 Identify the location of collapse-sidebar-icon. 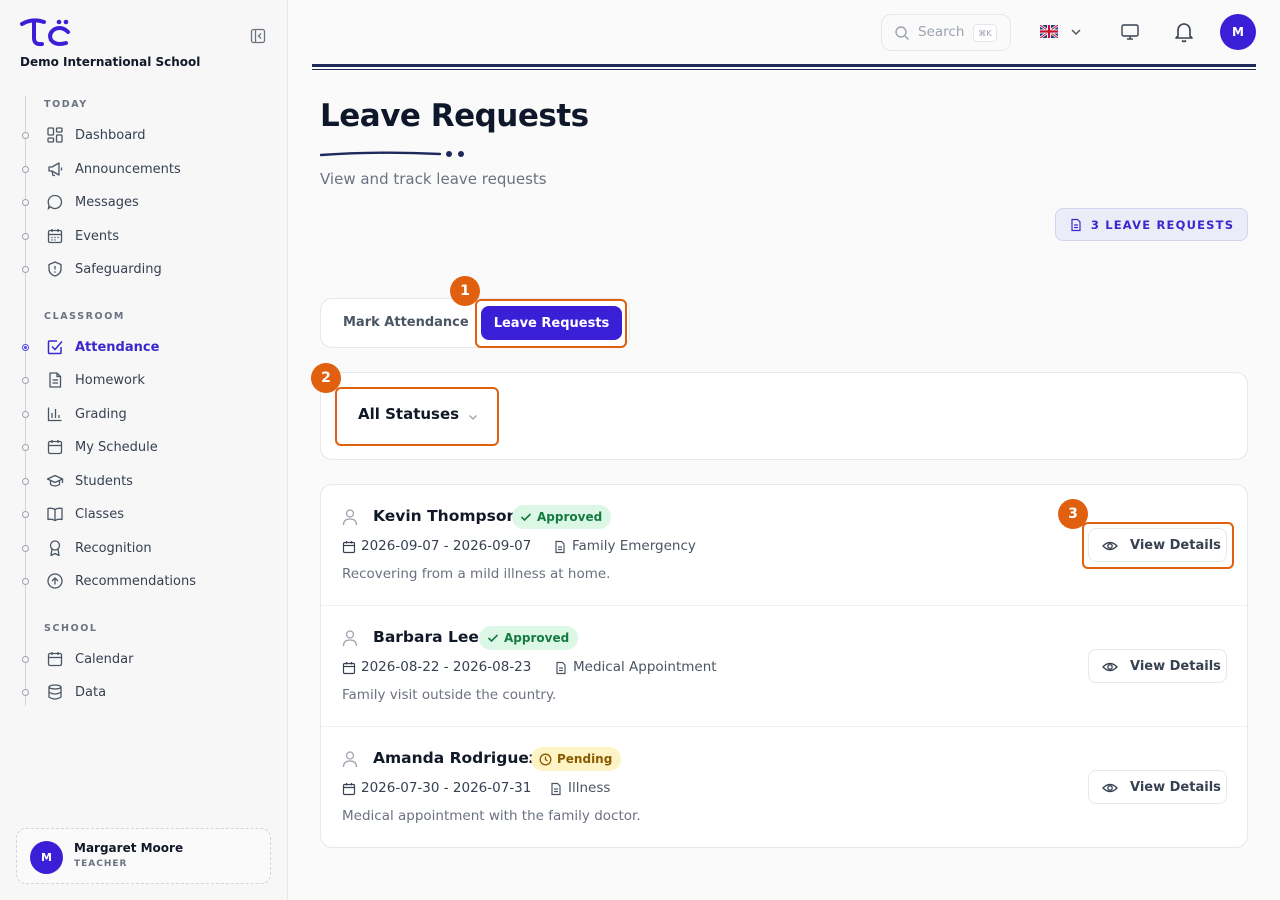
(258, 36).